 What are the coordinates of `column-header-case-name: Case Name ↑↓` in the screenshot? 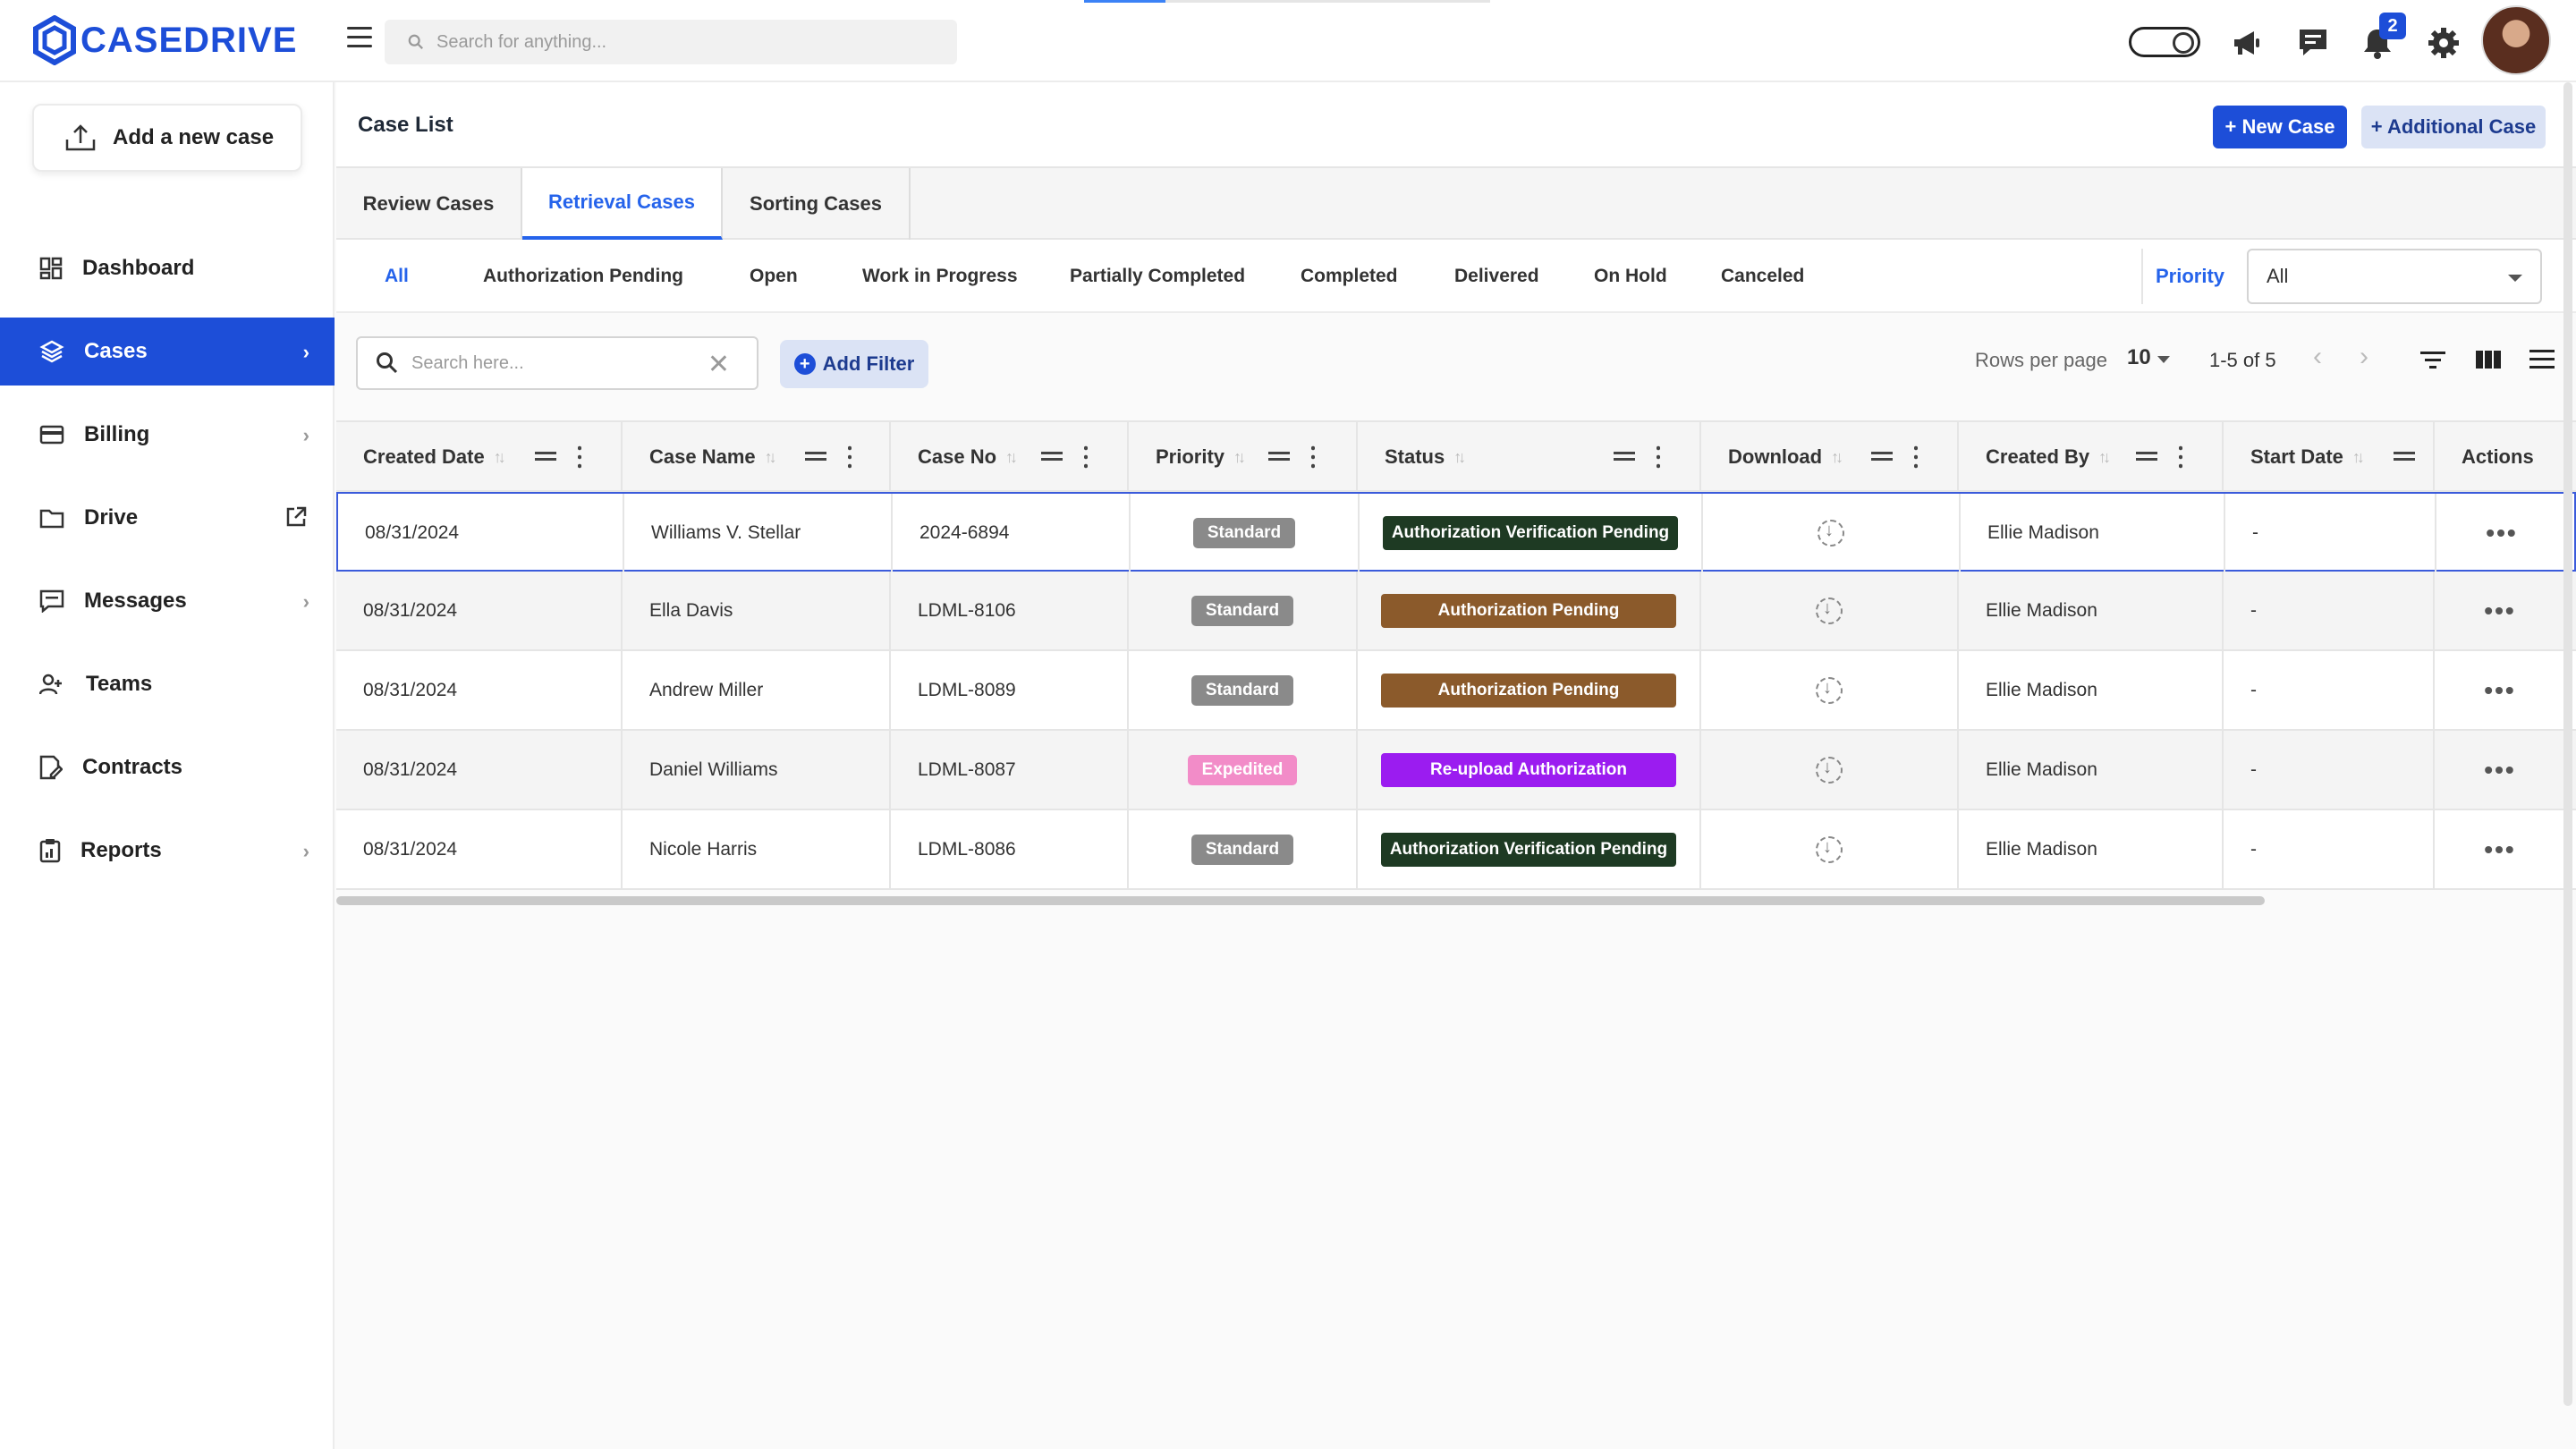 It's located at (757, 457).